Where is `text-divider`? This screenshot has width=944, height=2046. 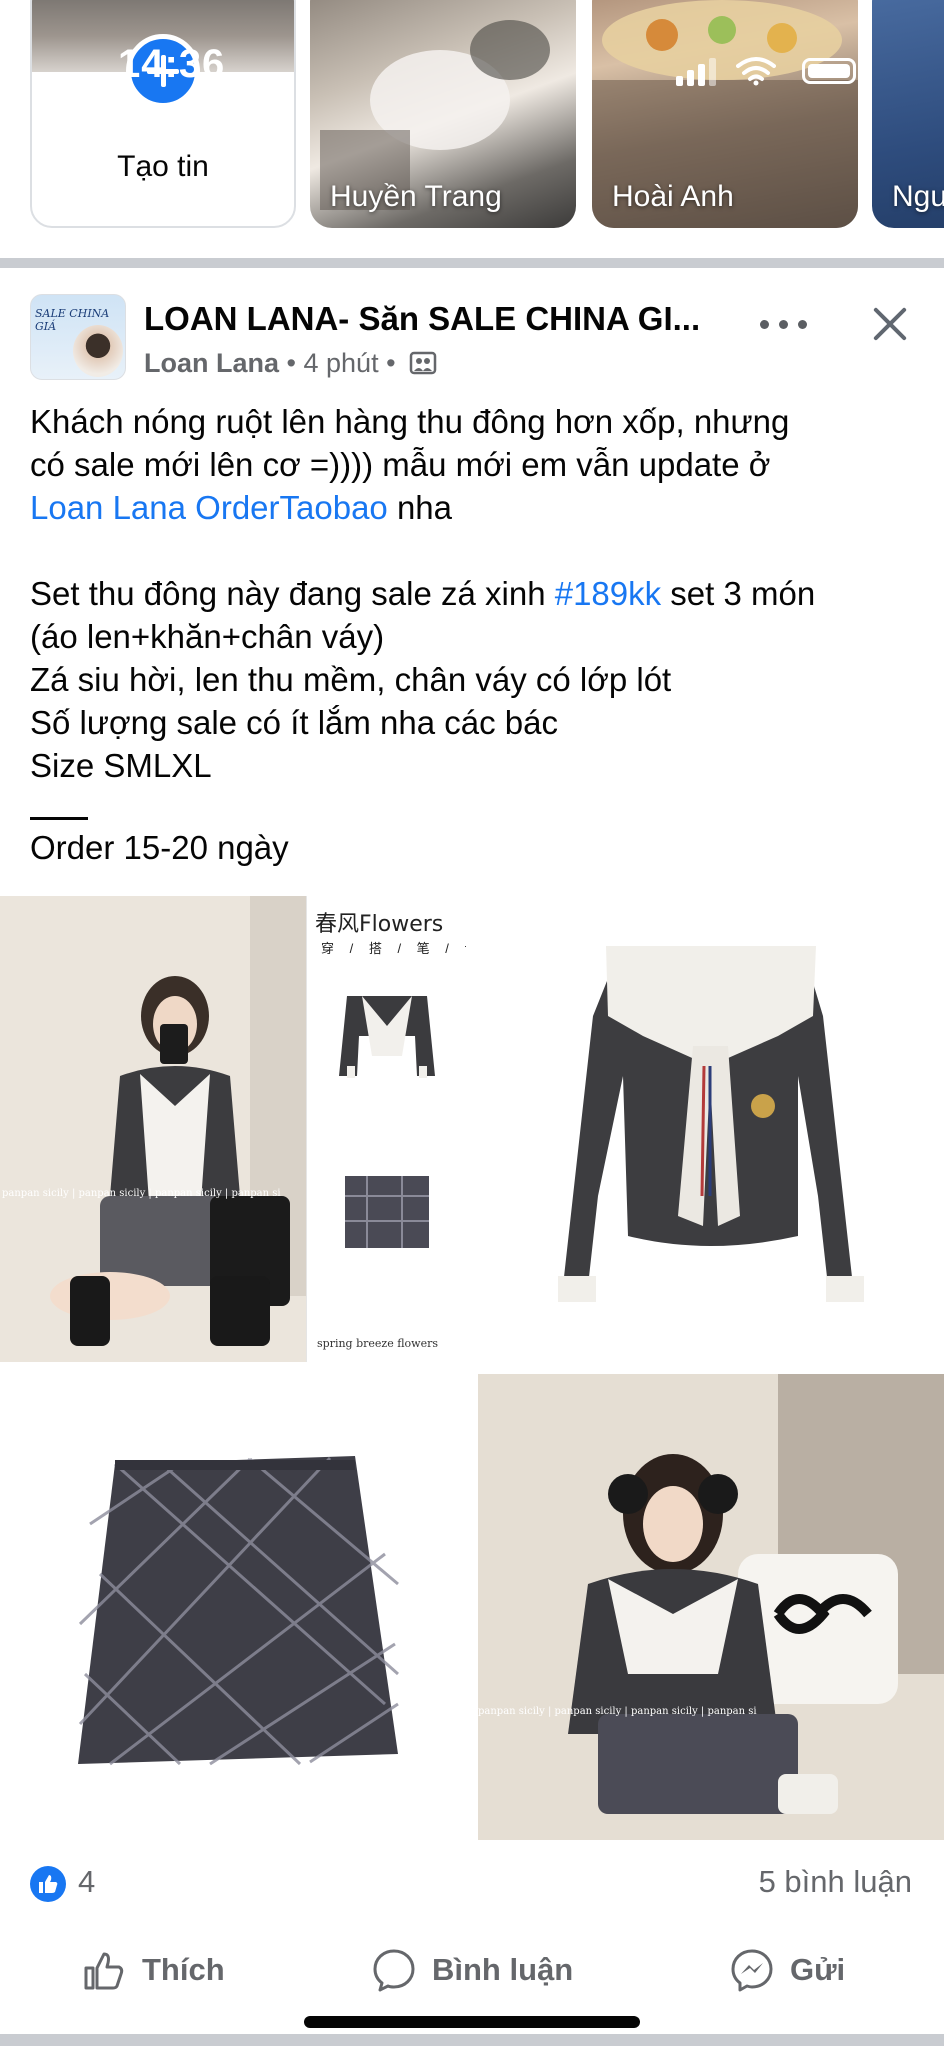
text-divider is located at coordinates (59, 818).